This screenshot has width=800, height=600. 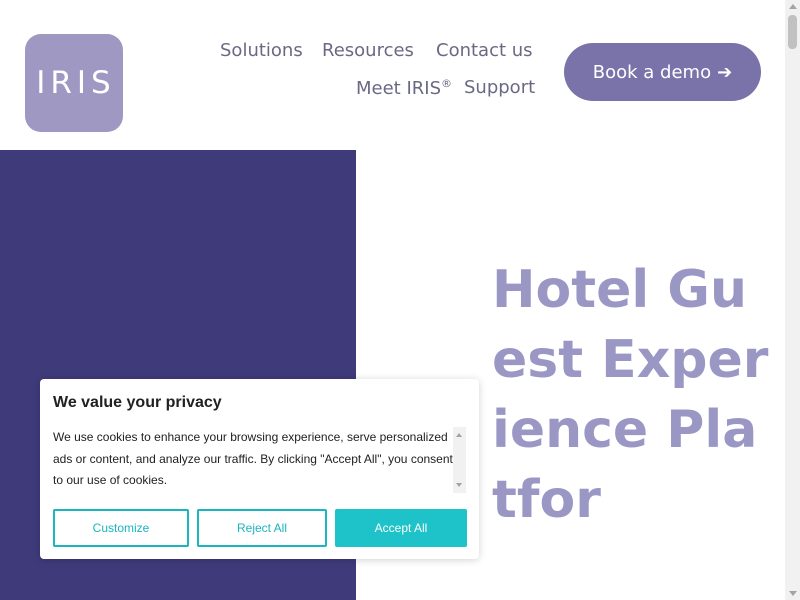 What do you see at coordinates (137, 402) in the screenshot?
I see `cookie-title: We value your privacy` at bounding box center [137, 402].